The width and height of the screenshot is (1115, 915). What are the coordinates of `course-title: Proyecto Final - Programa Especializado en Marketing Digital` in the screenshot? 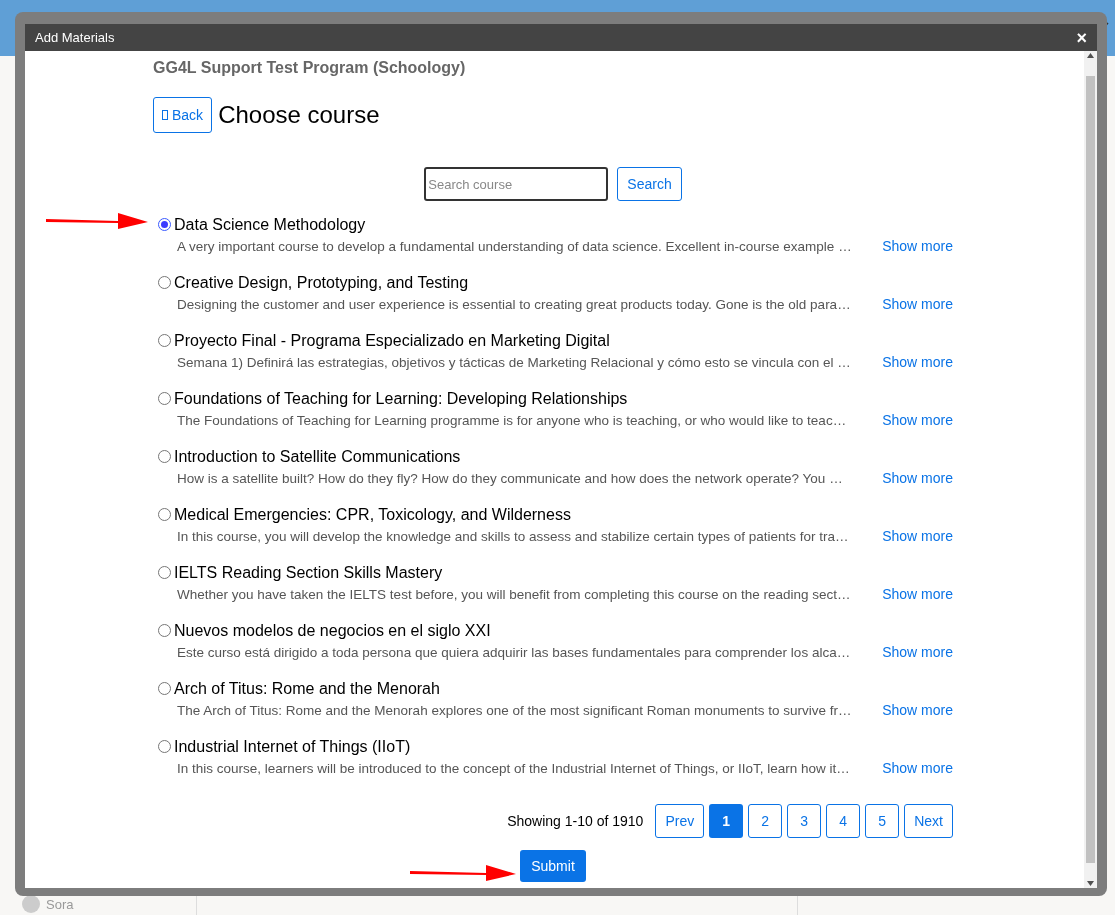 It's located at (392, 340).